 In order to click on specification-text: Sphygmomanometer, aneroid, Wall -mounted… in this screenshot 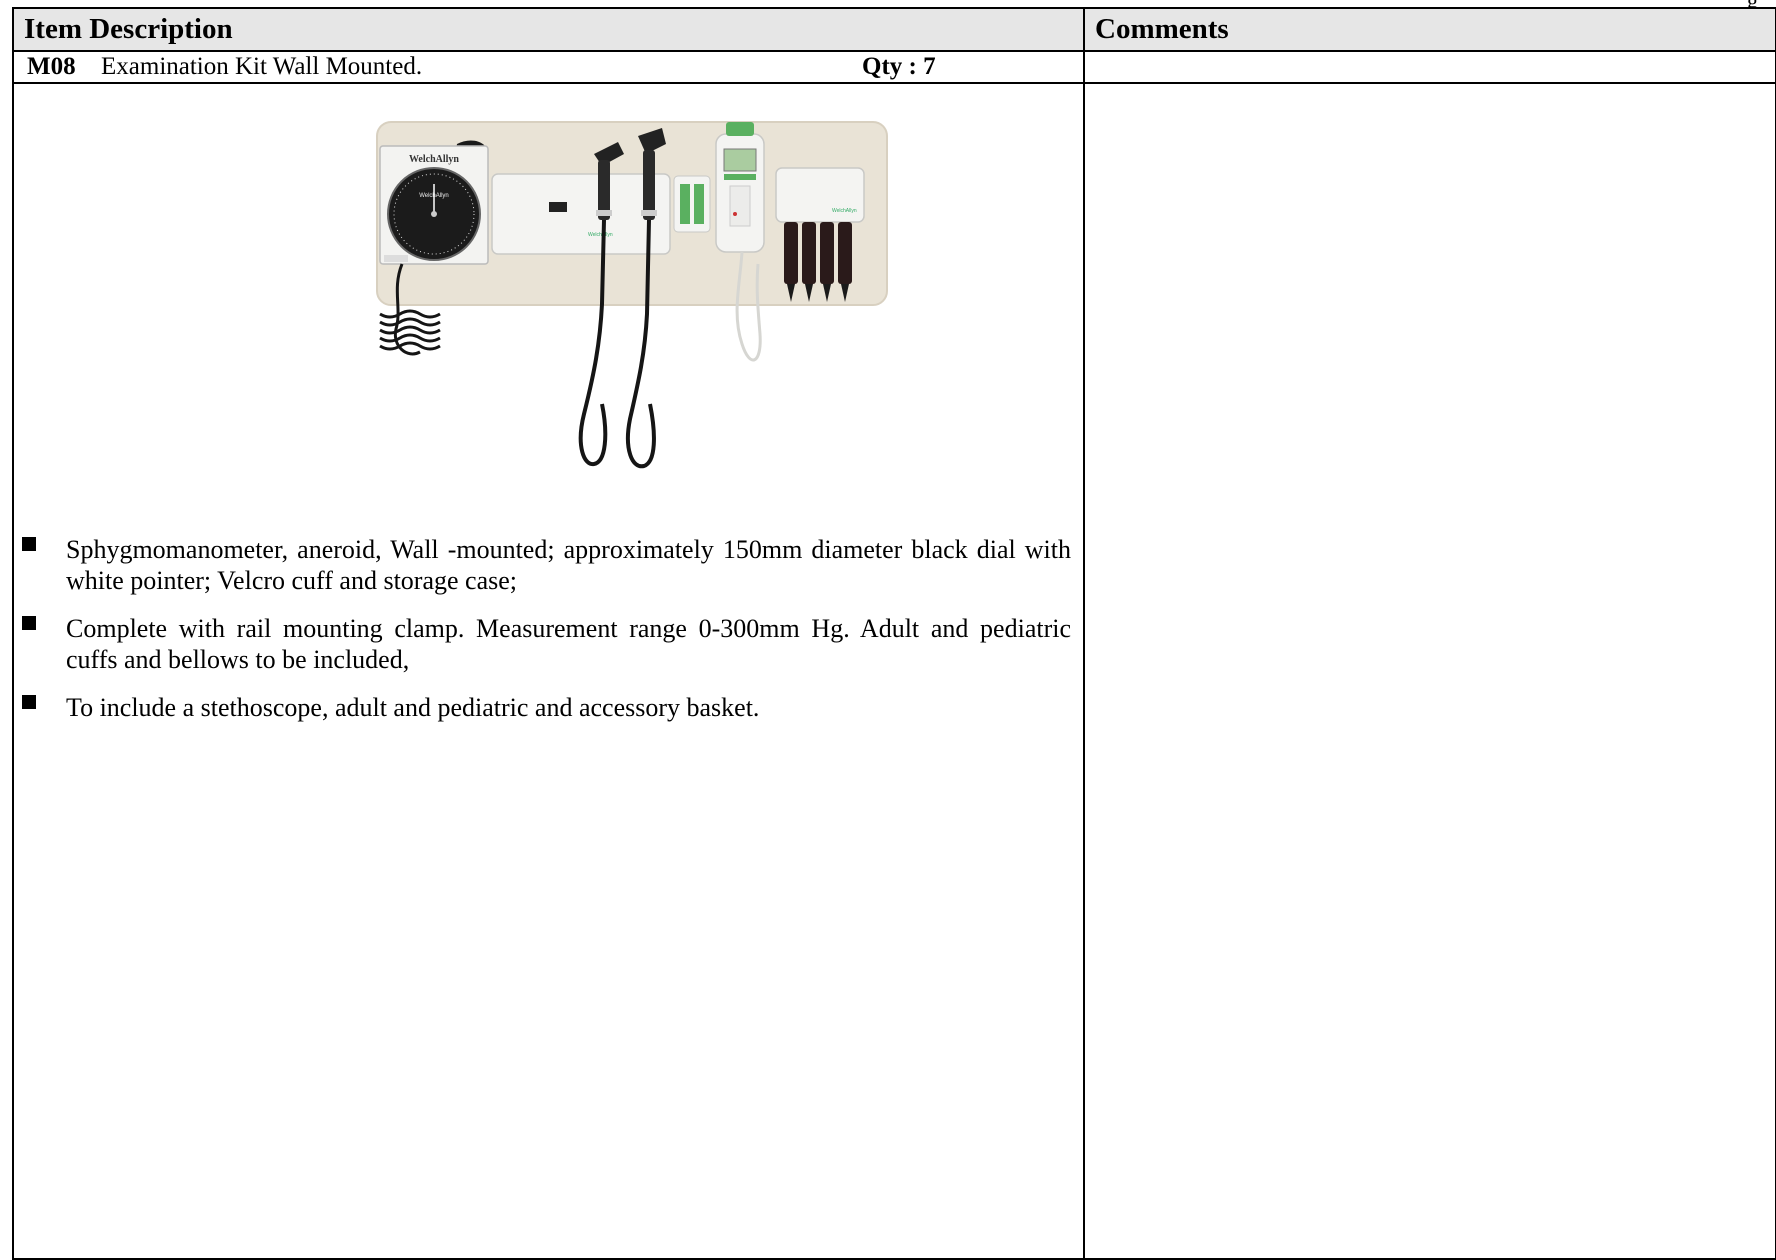, I will do `click(568, 565)`.